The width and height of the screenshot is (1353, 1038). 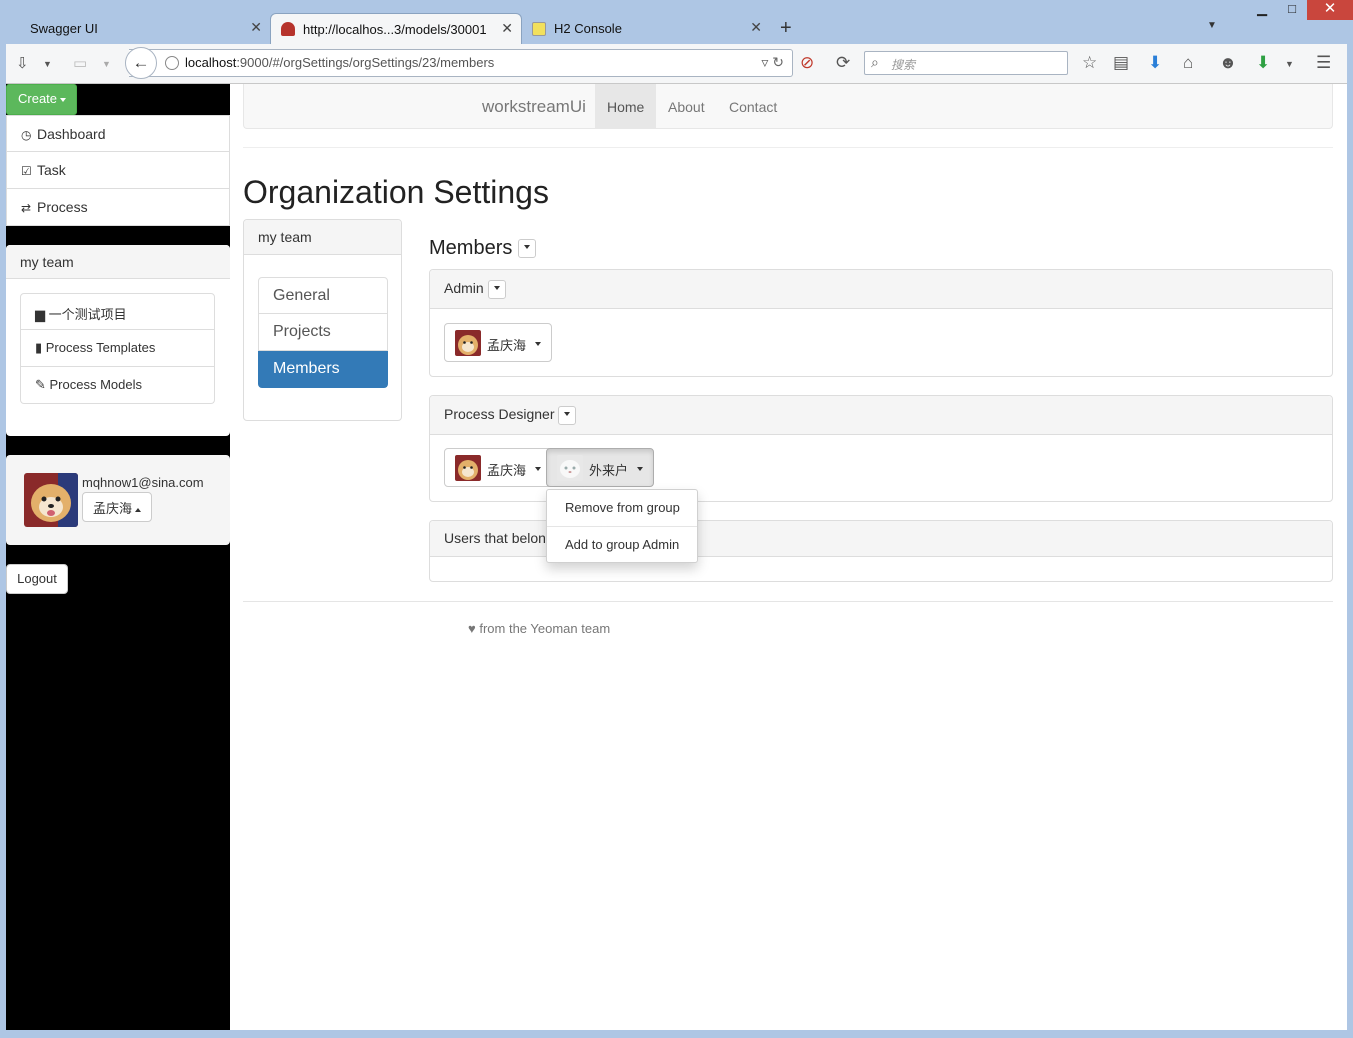 I want to click on maximize-icon: □, so click(x=1292, y=10).